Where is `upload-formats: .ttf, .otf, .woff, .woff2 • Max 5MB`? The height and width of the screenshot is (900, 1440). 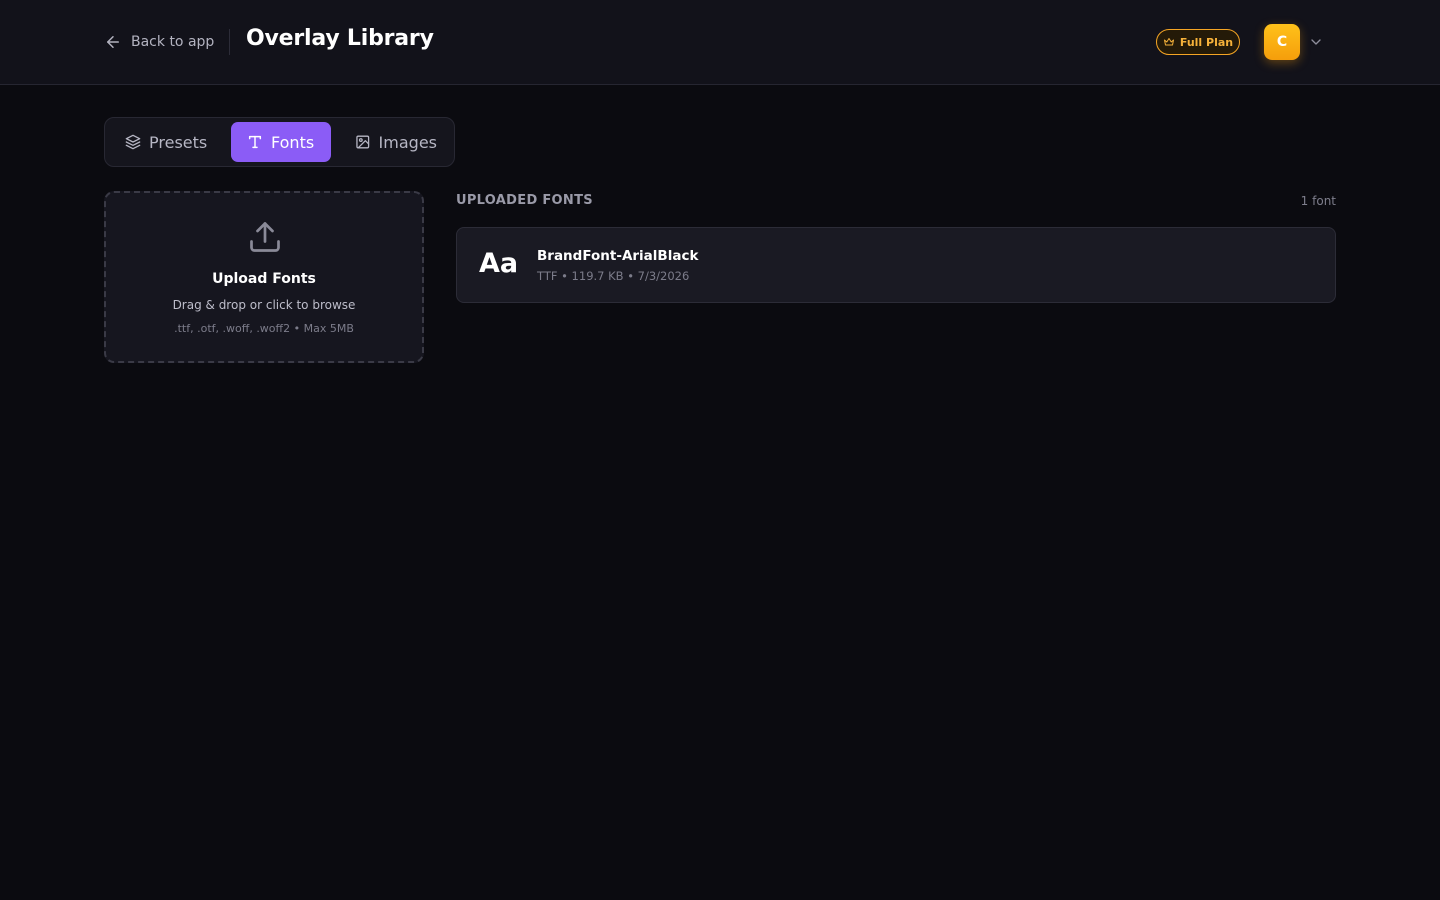
upload-formats: .ttf, .otf, .woff, .woff2 • Max 5MB is located at coordinates (264, 328).